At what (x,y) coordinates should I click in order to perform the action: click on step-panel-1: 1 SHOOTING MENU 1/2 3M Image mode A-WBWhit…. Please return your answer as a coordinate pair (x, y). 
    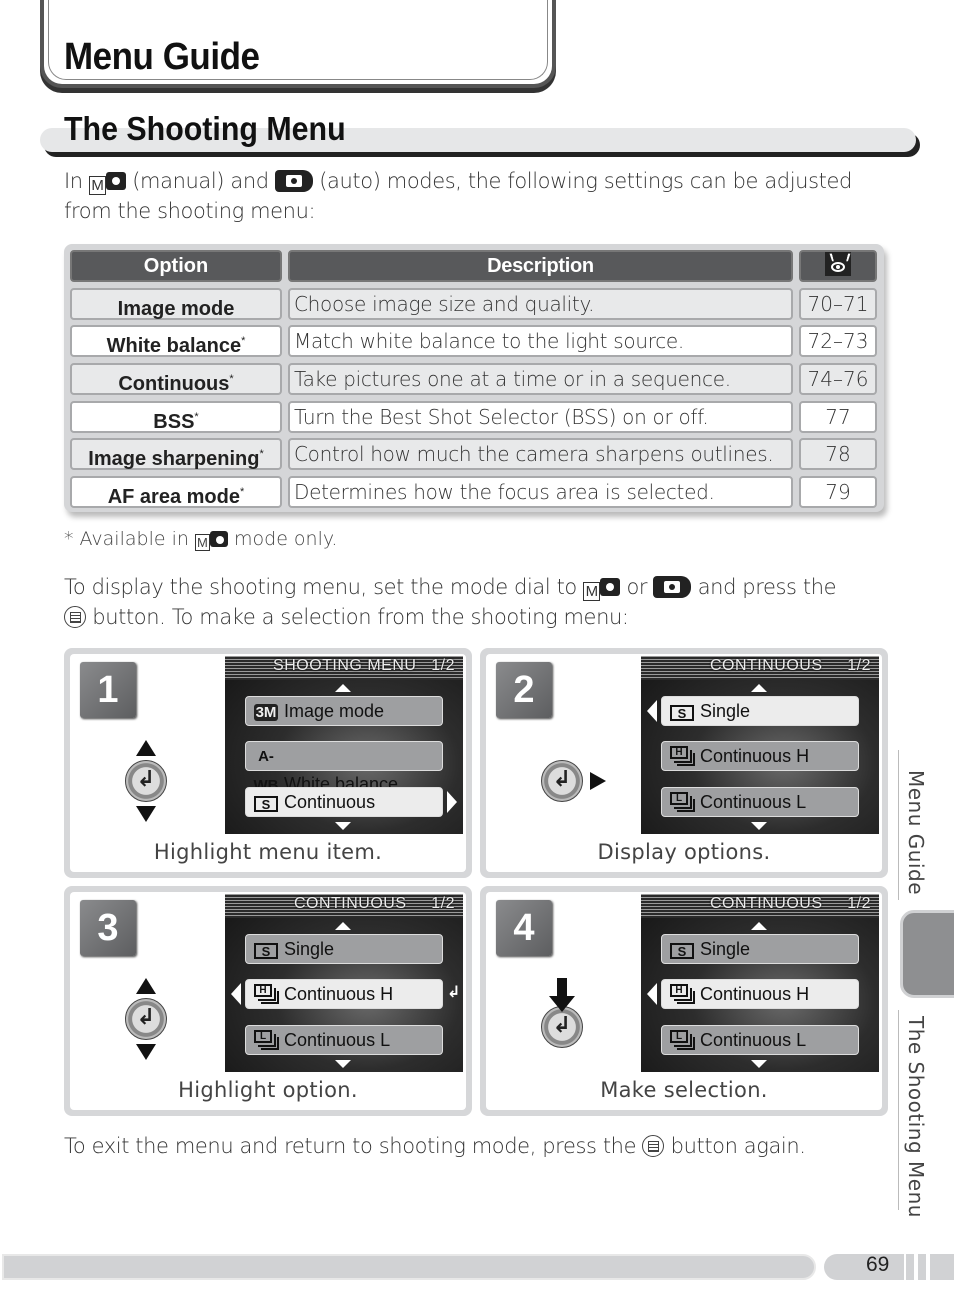
    Looking at the image, I should click on (268, 763).